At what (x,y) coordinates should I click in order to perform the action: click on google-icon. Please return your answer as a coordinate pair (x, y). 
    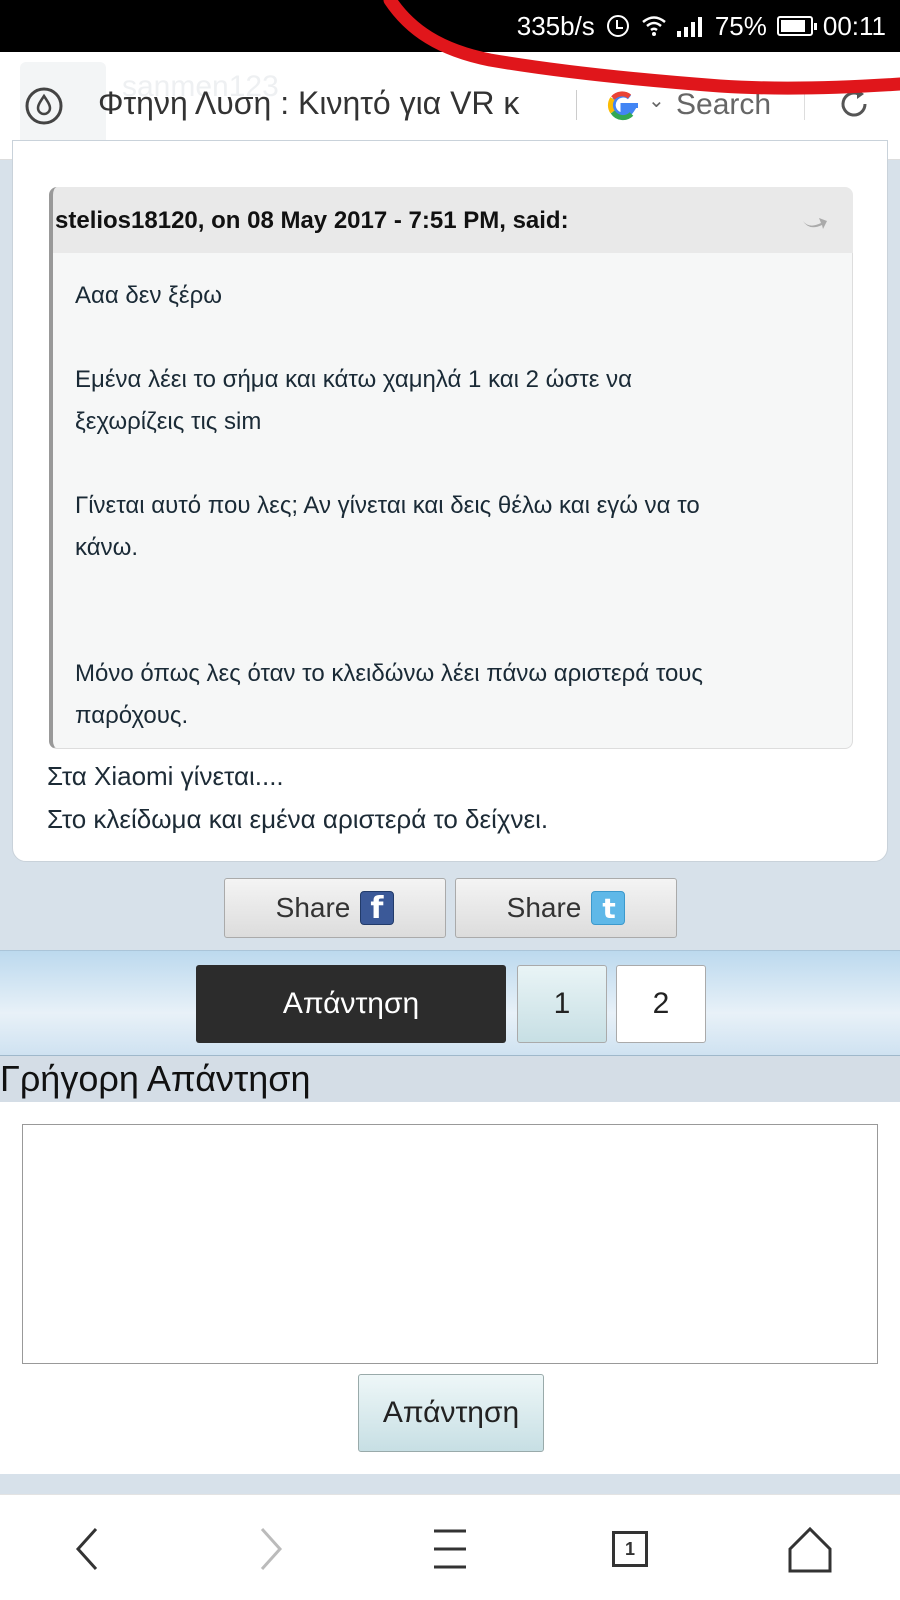
    Looking at the image, I should click on (623, 105).